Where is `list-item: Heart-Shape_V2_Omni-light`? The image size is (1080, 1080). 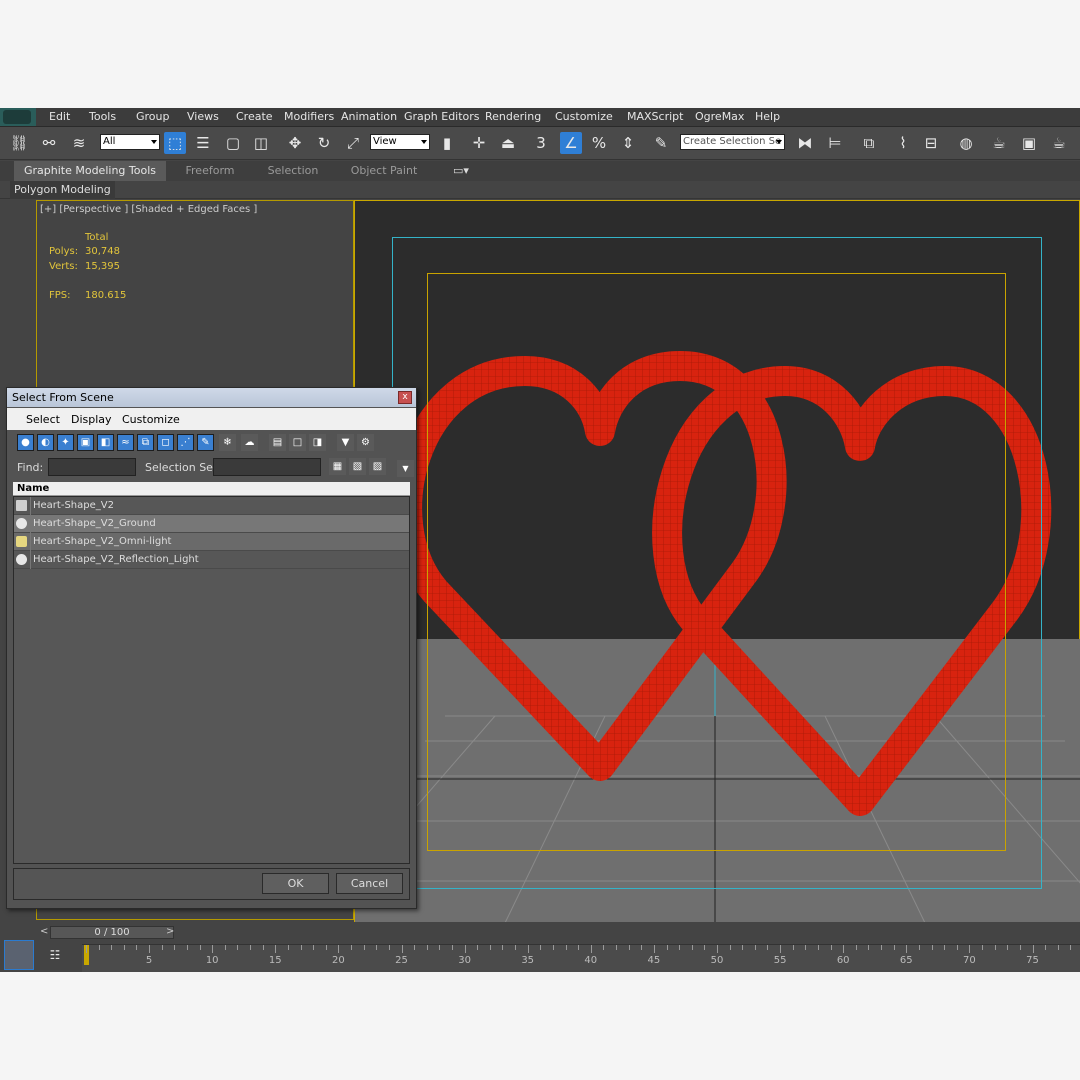 list-item: Heart-Shape_V2_Omni-light is located at coordinates (211, 542).